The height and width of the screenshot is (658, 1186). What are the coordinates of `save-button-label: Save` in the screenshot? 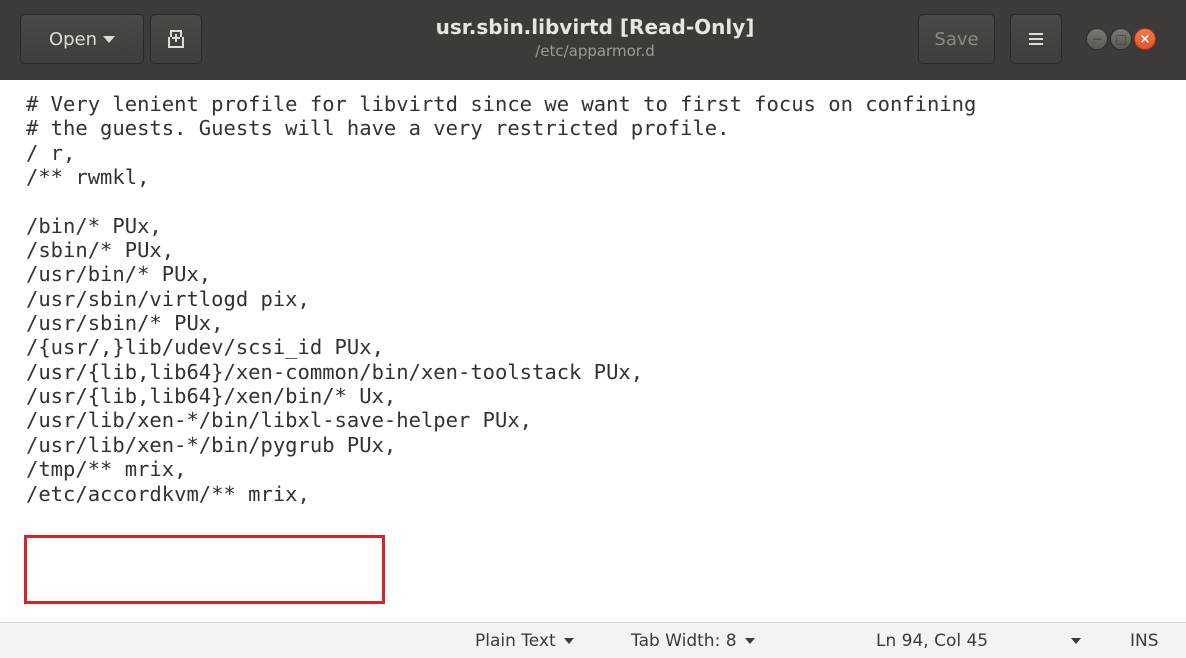 It's located at (956, 39).